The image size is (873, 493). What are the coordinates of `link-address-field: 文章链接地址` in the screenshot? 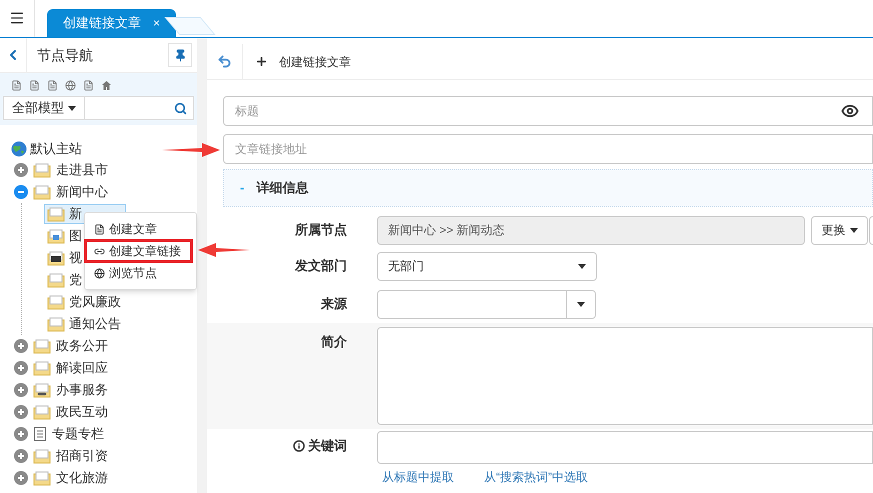 It's located at (548, 149).